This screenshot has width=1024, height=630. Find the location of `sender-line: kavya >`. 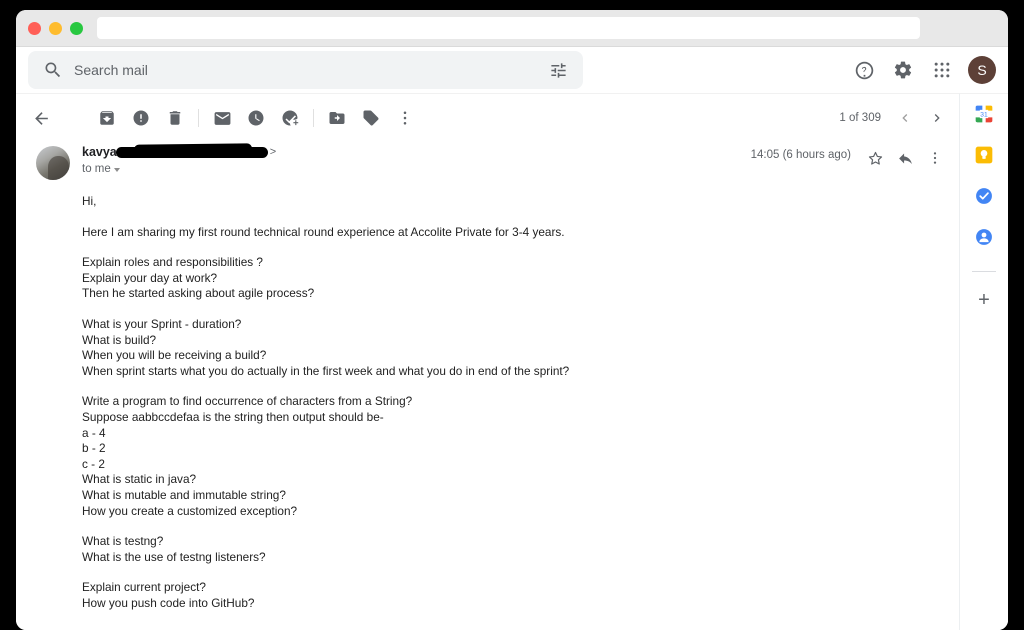

sender-line: kavya > is located at coordinates (416, 152).